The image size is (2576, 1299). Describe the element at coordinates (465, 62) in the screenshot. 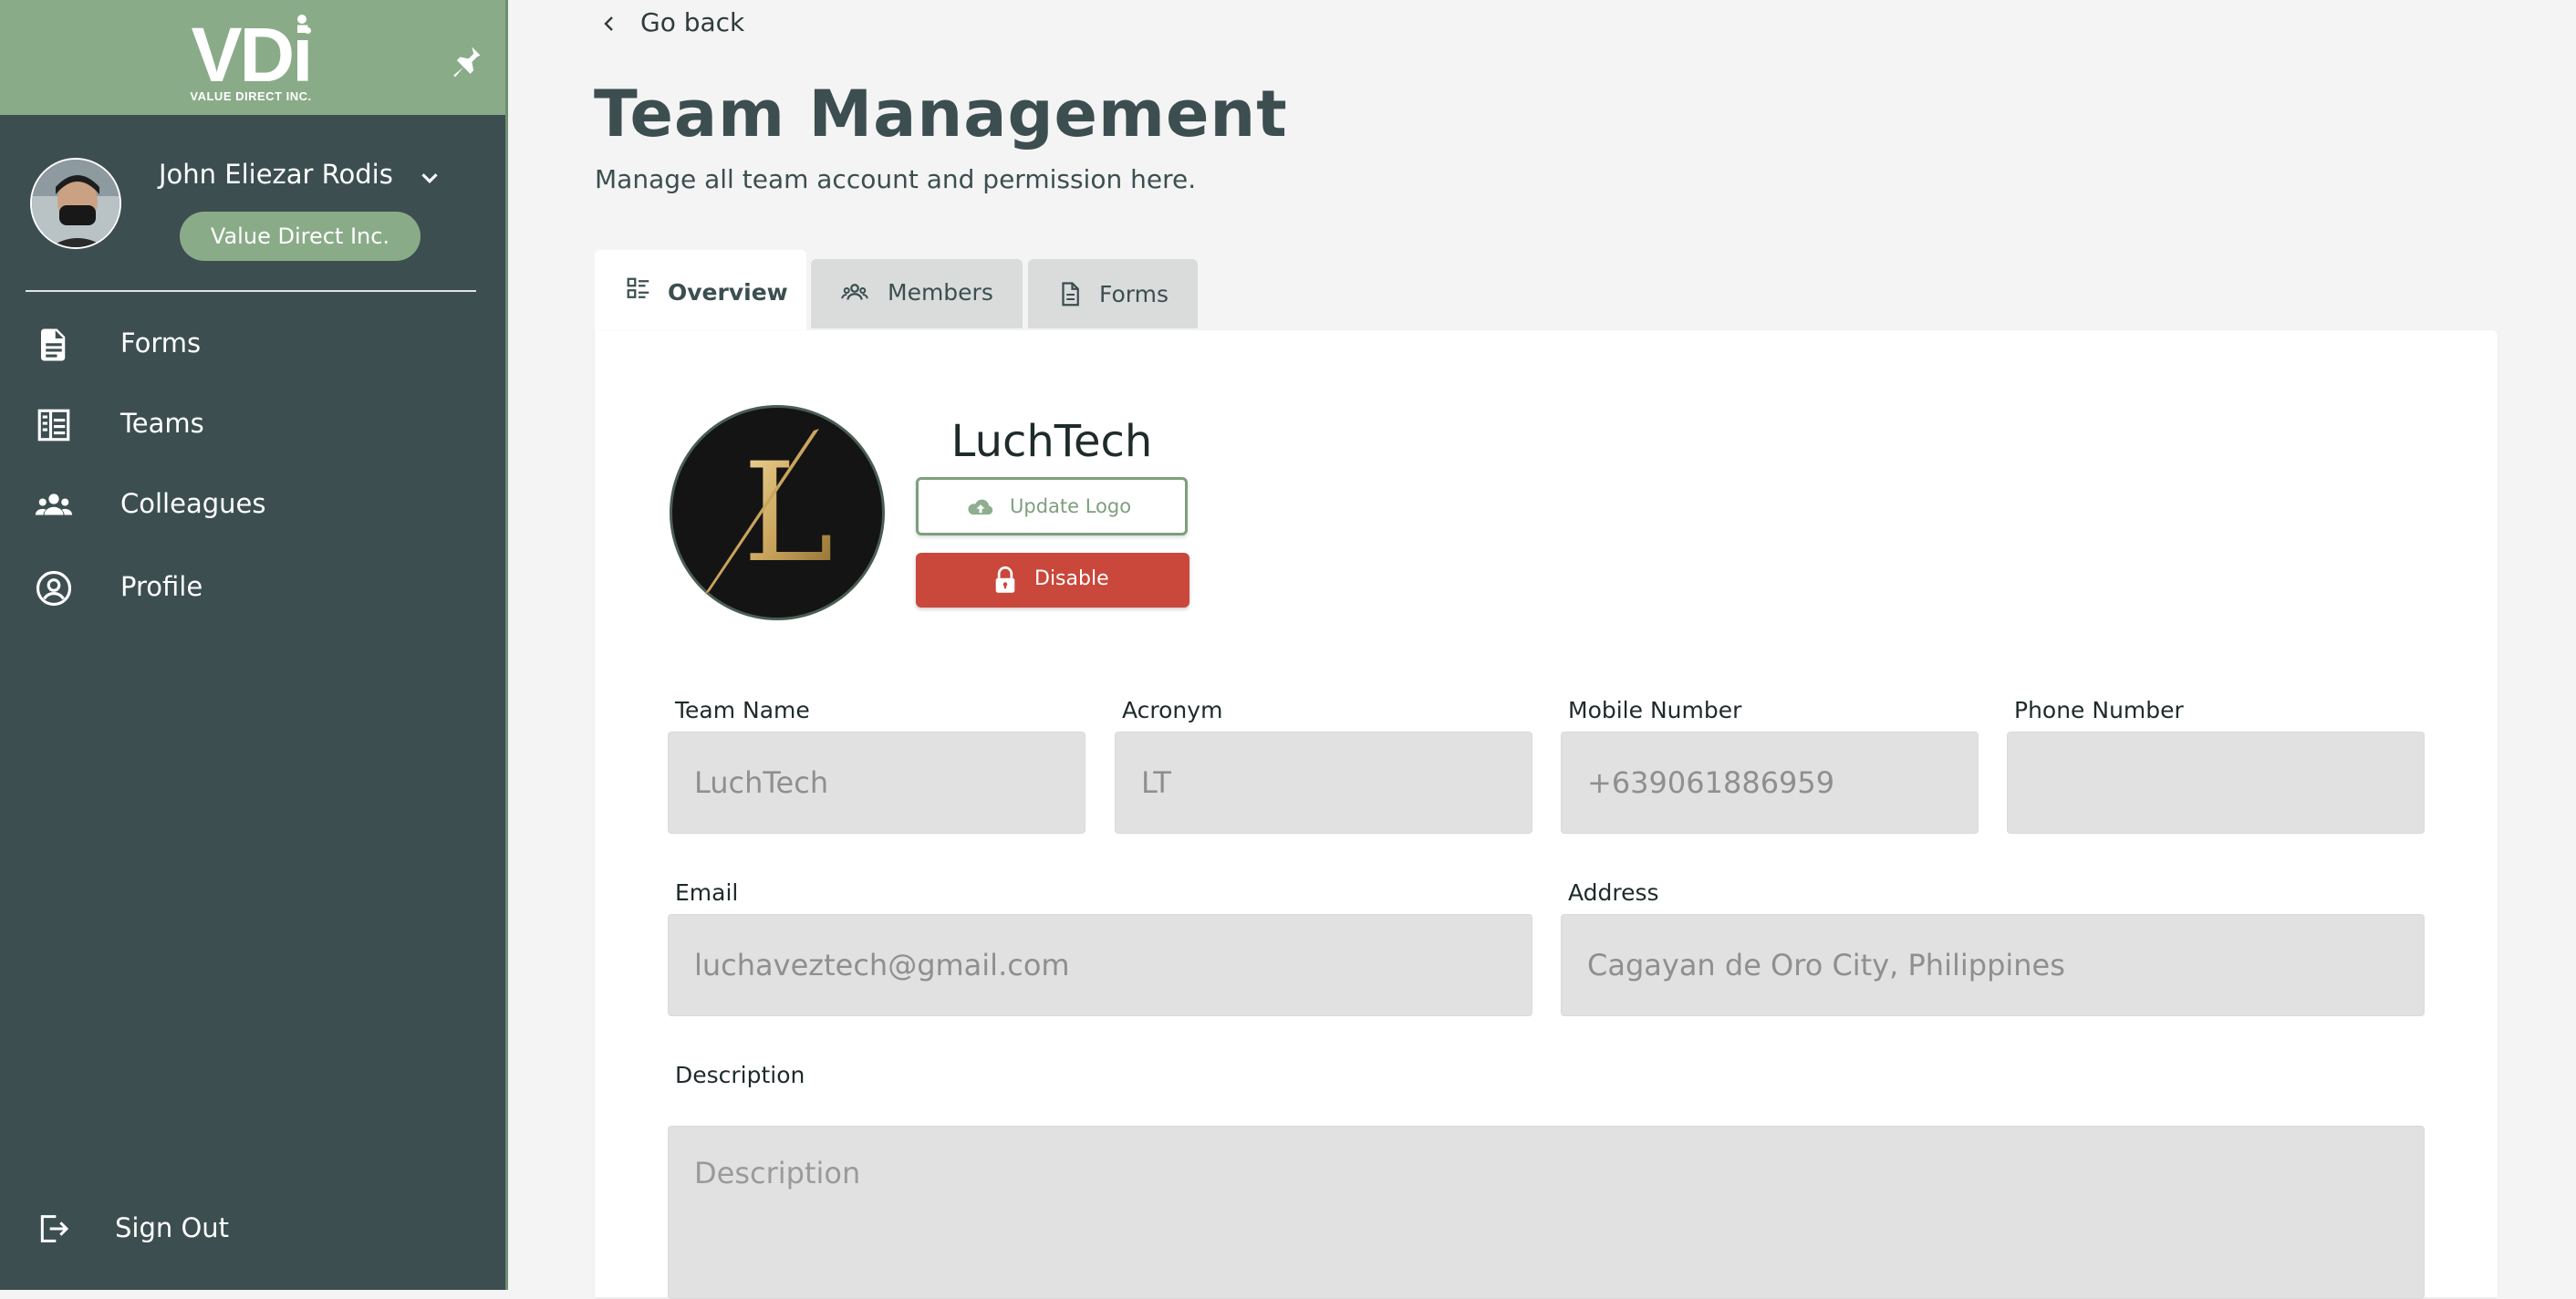

I see `pin-icon` at that location.